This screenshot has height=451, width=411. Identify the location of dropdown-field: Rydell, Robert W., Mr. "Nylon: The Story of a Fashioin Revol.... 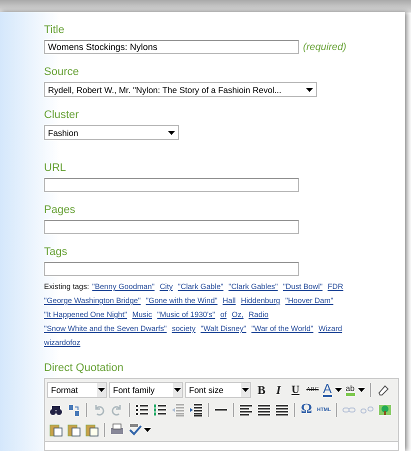
(180, 89).